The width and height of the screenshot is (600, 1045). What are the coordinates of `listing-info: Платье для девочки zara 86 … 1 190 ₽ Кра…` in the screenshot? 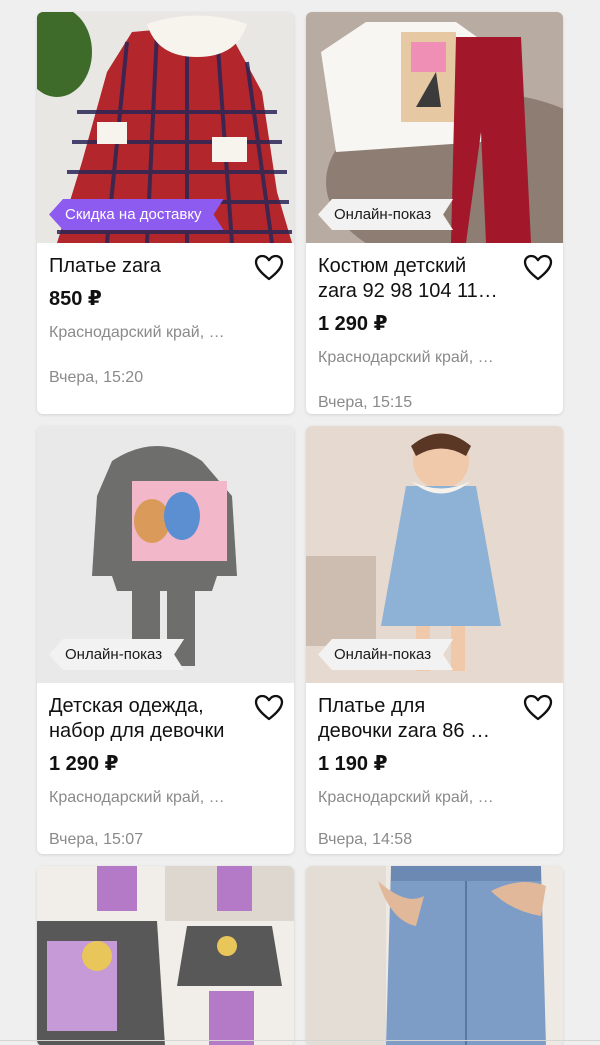 It's located at (434, 766).